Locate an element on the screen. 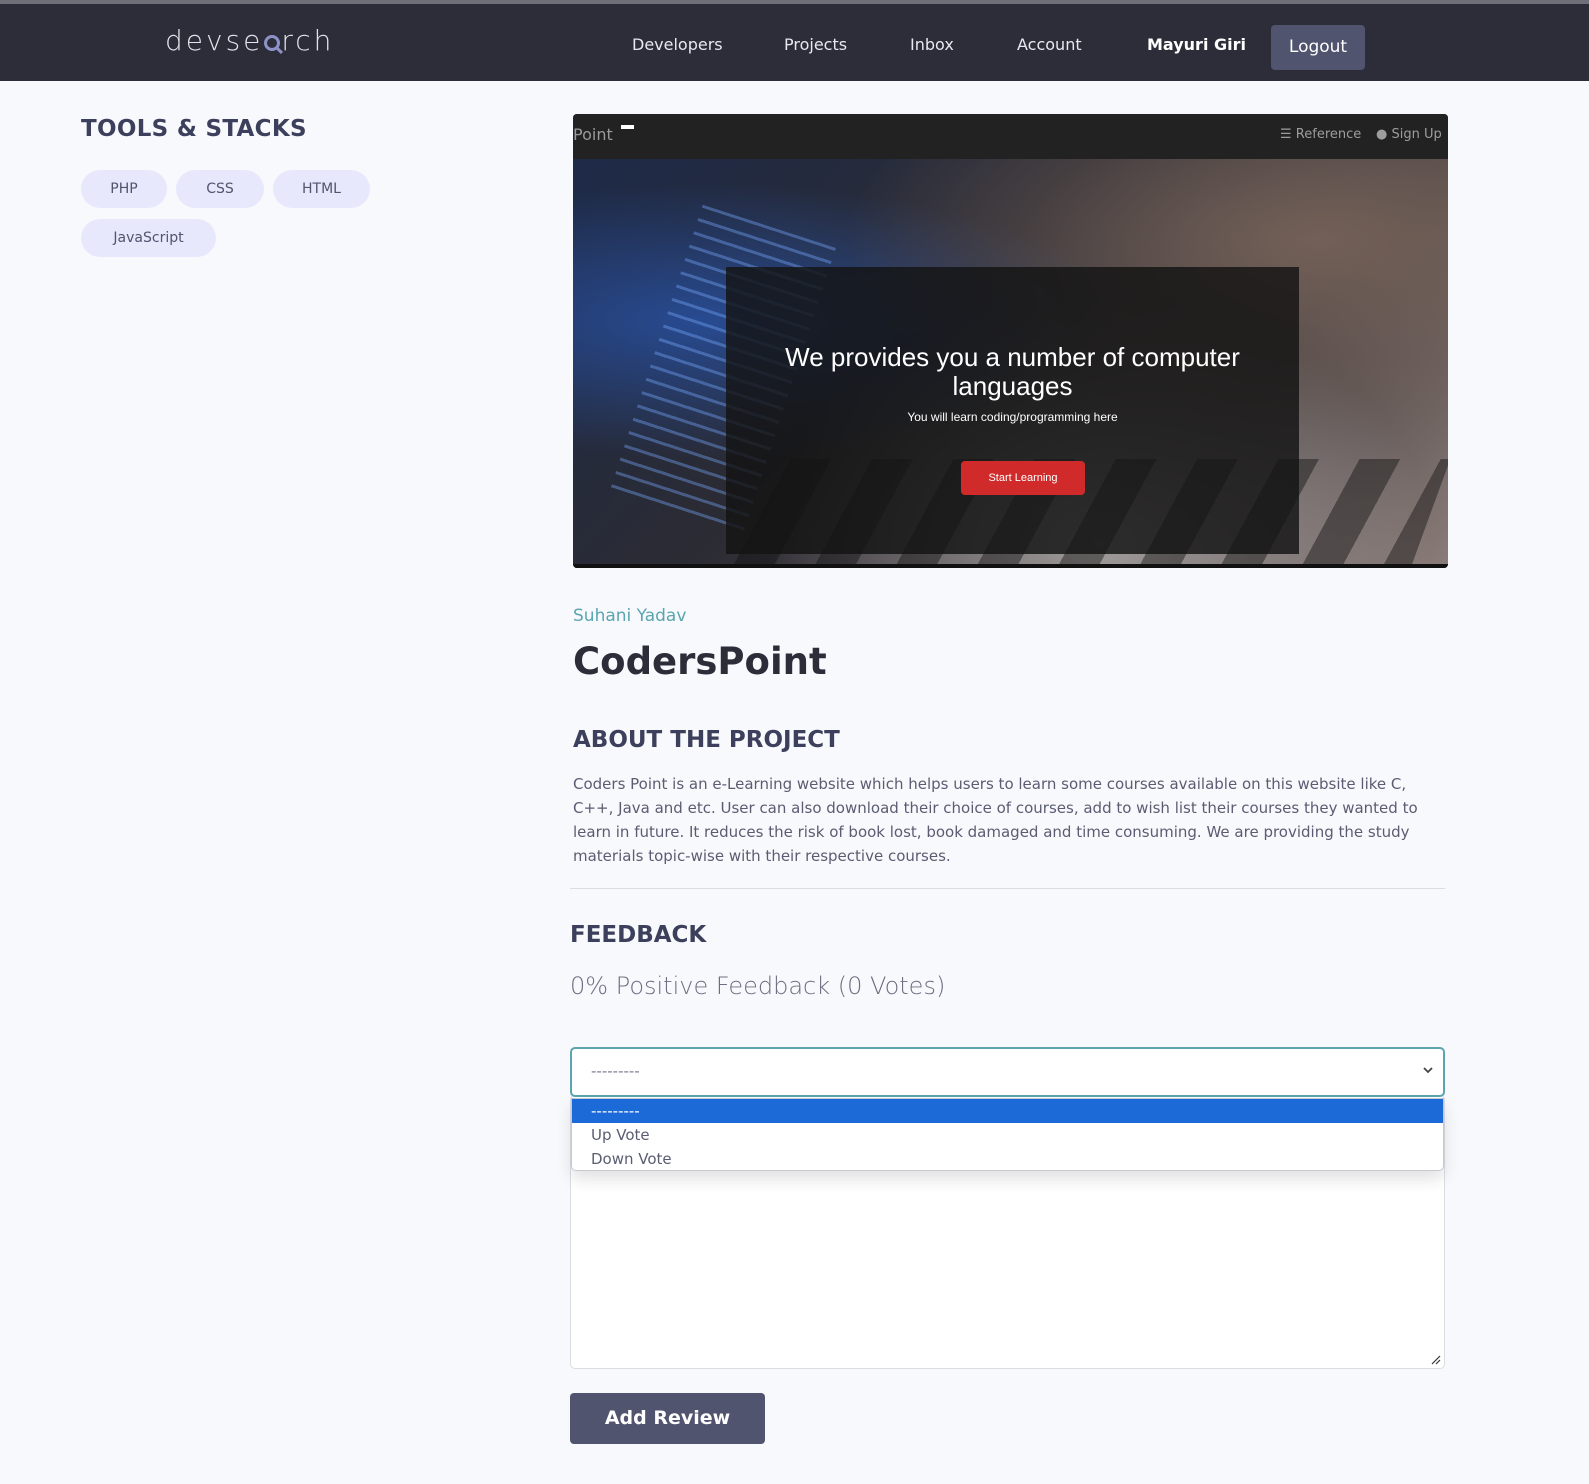 This screenshot has width=1589, height=1484. add-review-button: Add Review is located at coordinates (667, 1418).